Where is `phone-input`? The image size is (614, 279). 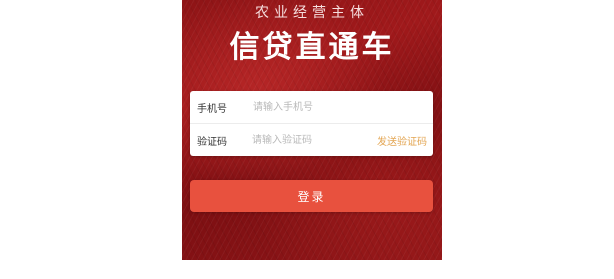 phone-input is located at coordinates (343, 107).